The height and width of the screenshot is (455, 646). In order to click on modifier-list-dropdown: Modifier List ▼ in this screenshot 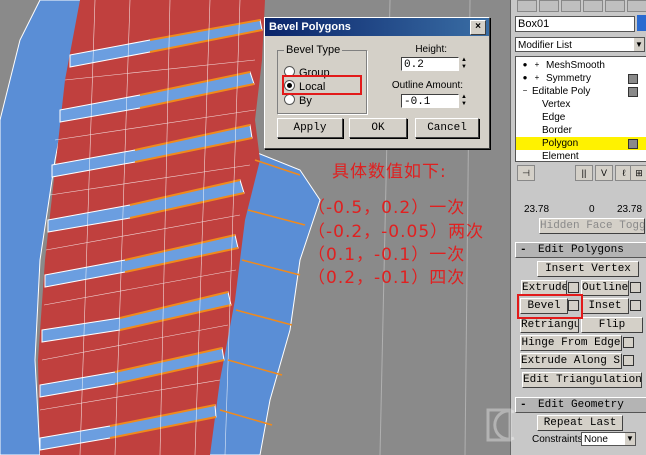, I will do `click(580, 44)`.